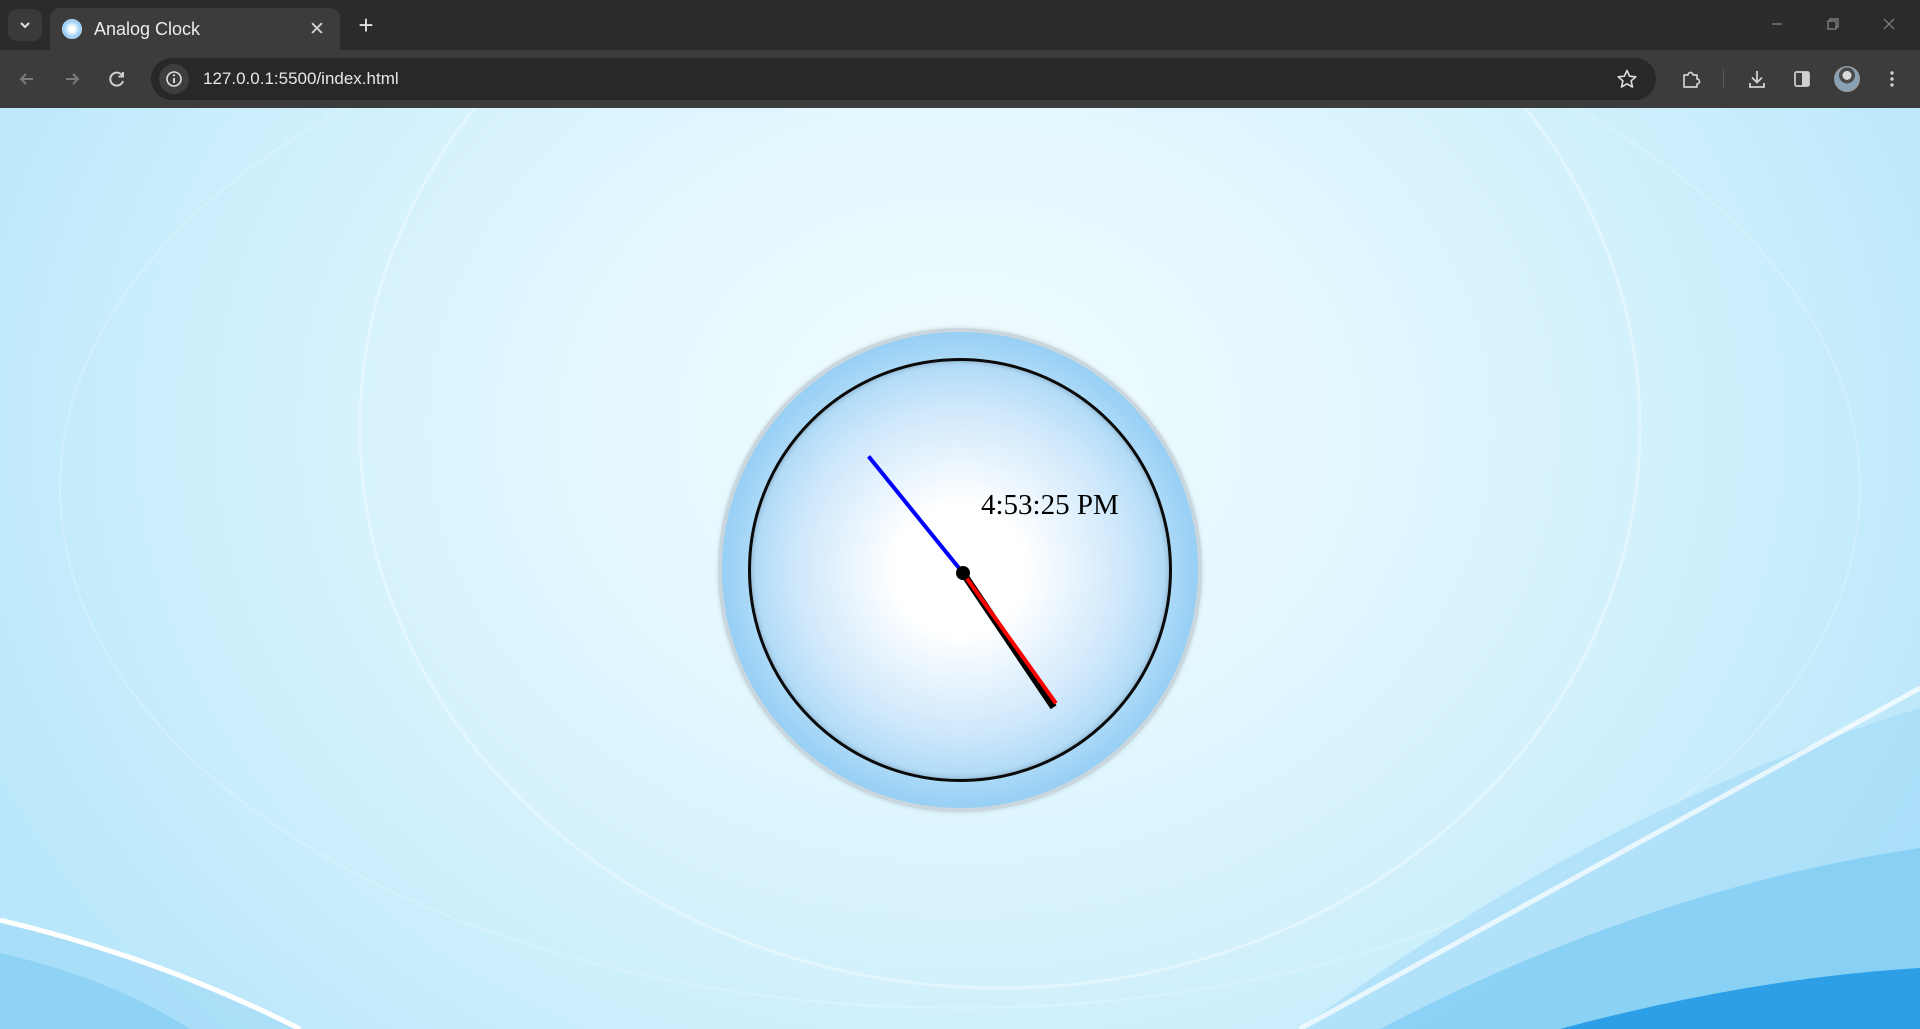  I want to click on tab-close-icon: ✕, so click(317, 29).